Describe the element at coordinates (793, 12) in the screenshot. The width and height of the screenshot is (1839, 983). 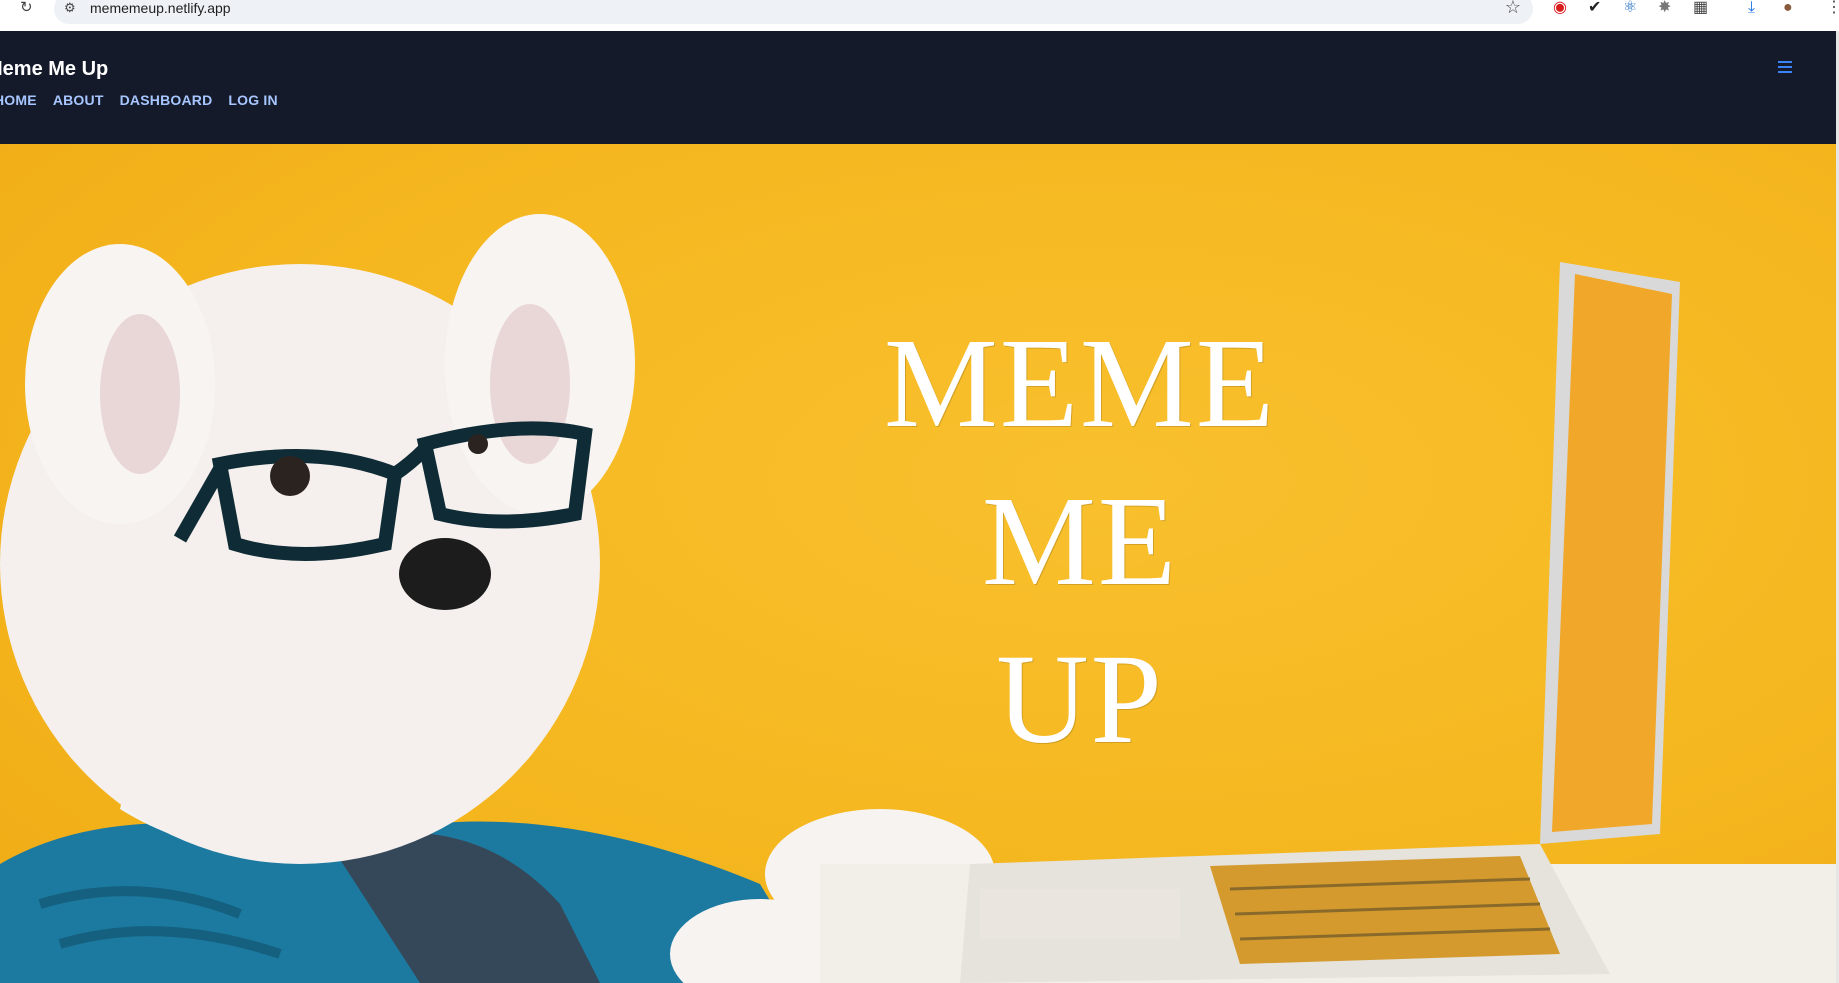
I see `address-bar: ⚙ mememeup.netlify.app ☆` at that location.